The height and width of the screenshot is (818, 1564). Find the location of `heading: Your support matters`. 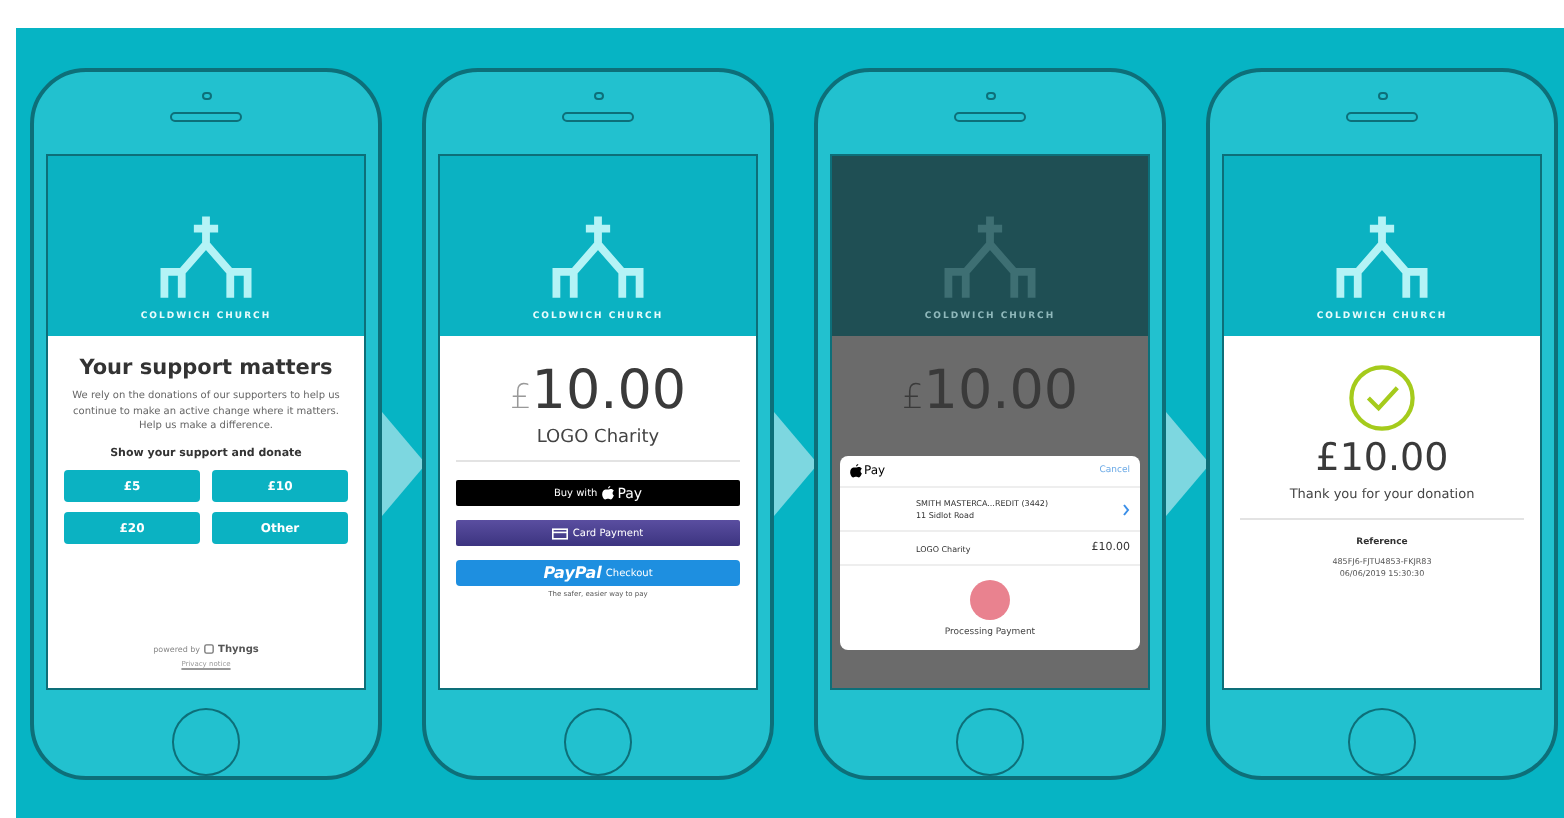

heading: Your support matters is located at coordinates (206, 368).